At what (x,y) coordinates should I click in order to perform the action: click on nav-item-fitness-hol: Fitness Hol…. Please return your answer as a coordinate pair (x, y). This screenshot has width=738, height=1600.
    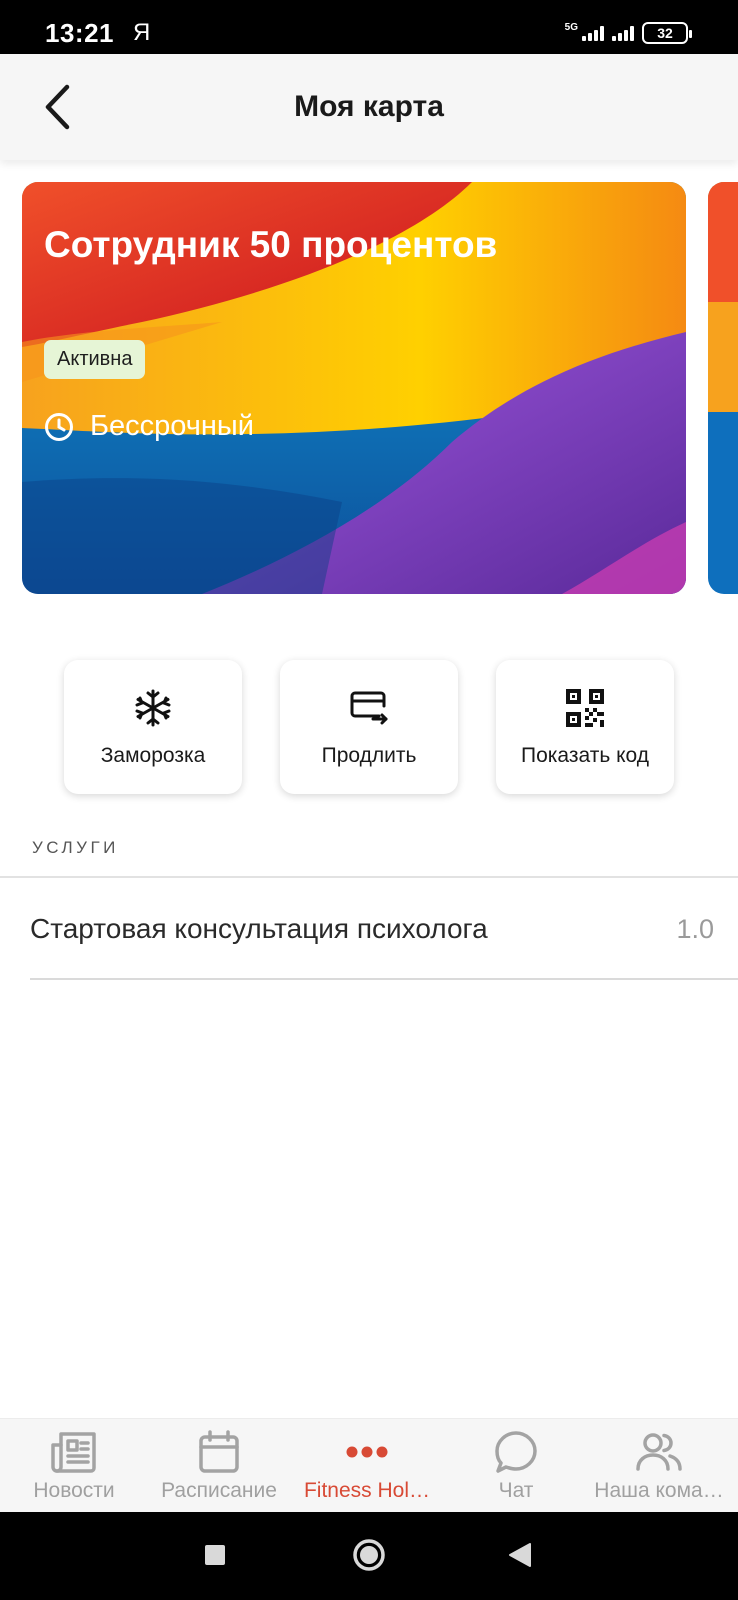
    Looking at the image, I should click on (367, 1466).